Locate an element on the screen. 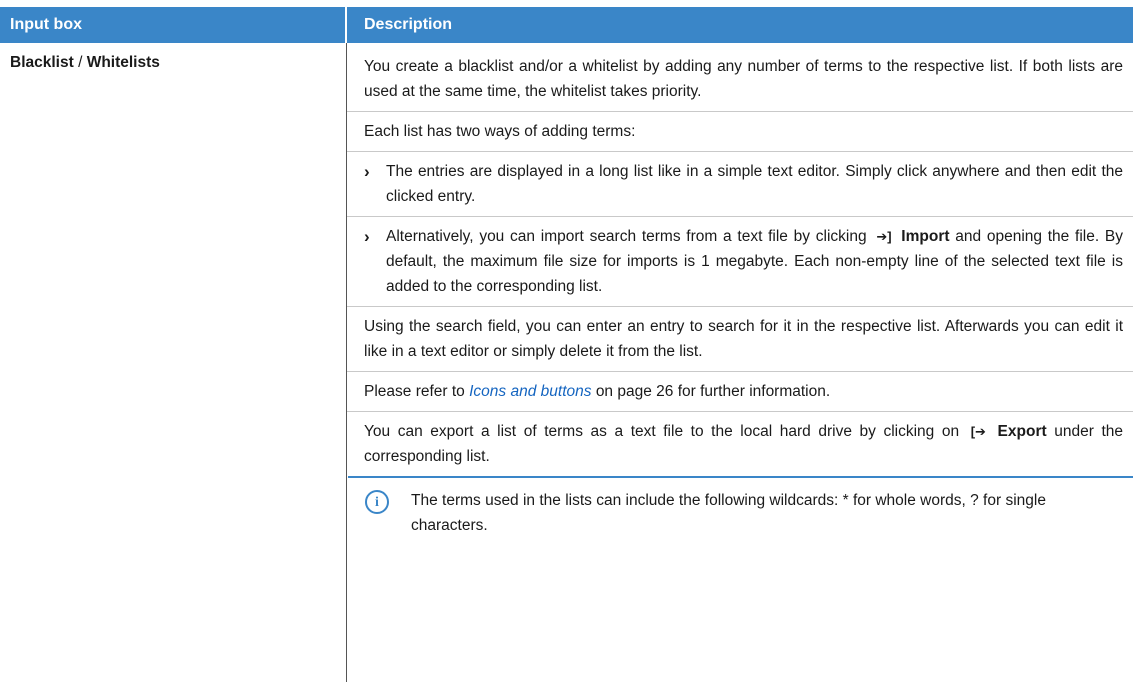  export-icon: [➔ is located at coordinates (978, 431).